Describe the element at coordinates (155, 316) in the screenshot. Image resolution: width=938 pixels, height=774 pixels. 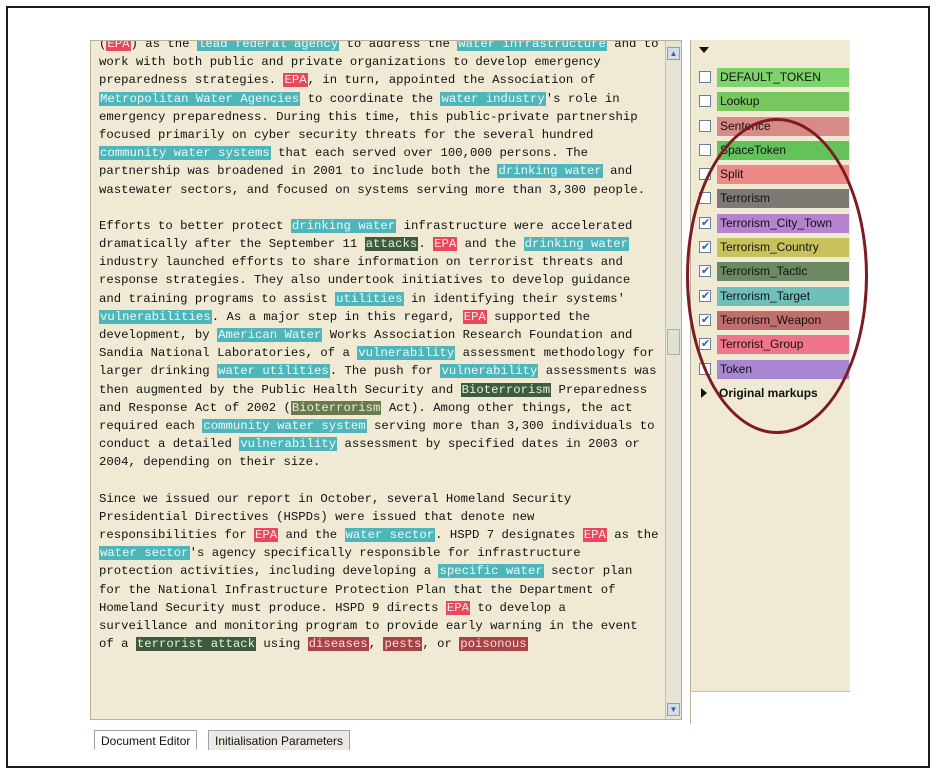
I see `annotation-highlight: vulnerabilities` at that location.